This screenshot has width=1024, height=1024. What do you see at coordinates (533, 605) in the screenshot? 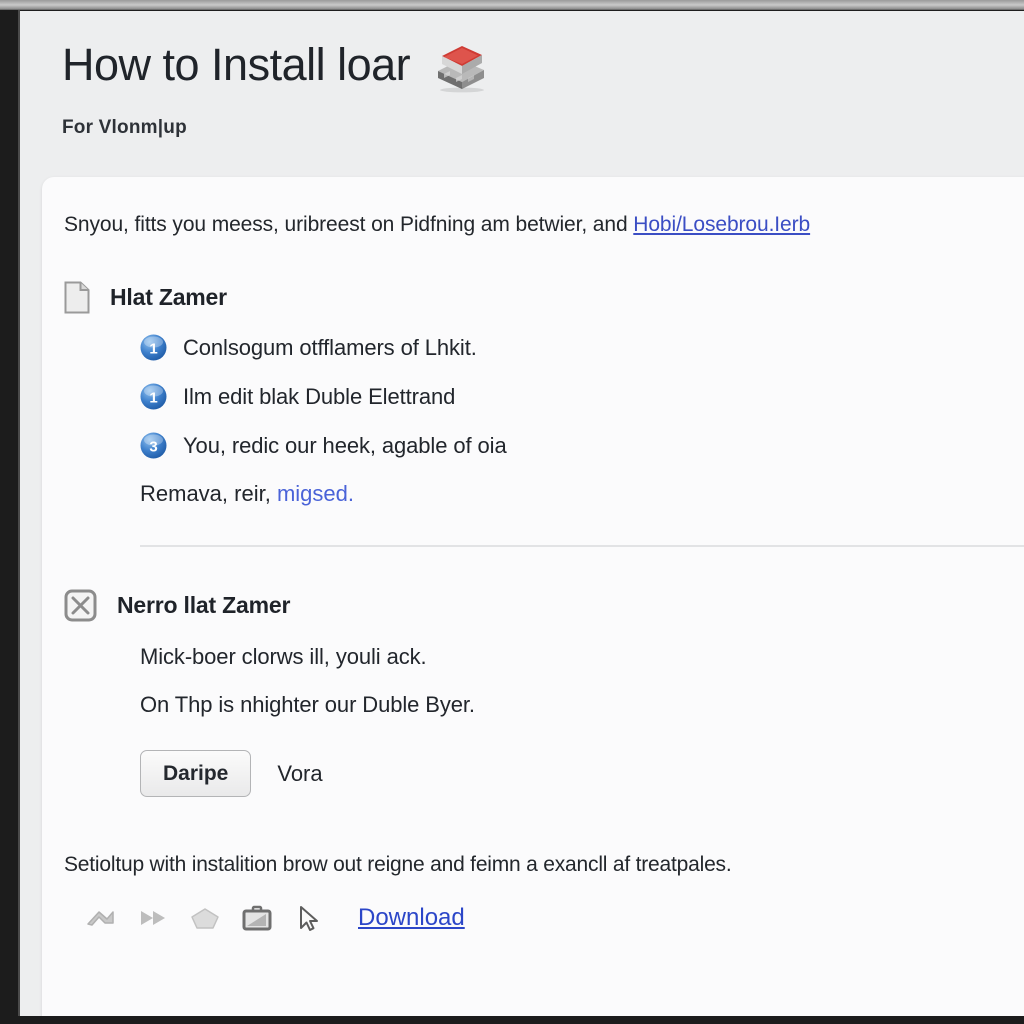
I see `section-header: Nerro llat Zamer` at bounding box center [533, 605].